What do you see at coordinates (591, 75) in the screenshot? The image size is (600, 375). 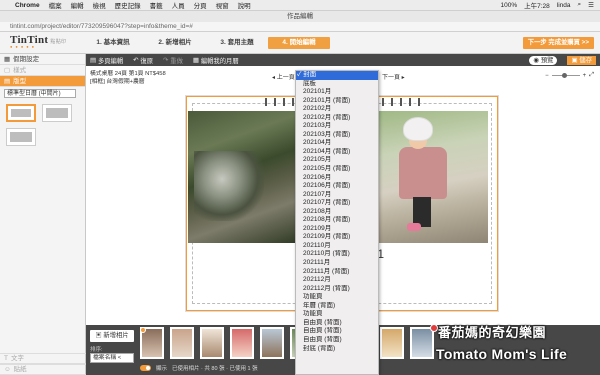 I see `fullscreen-icon: ⤢` at bounding box center [591, 75].